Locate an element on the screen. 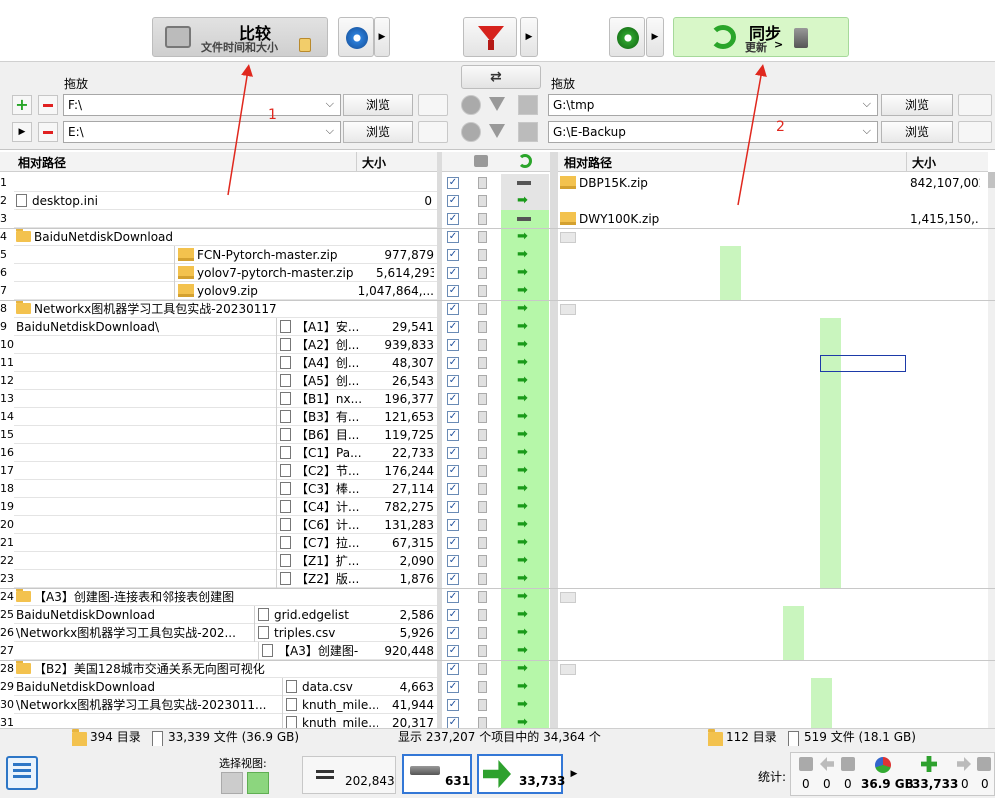  sync-view-icon is located at coordinates (258, 783).